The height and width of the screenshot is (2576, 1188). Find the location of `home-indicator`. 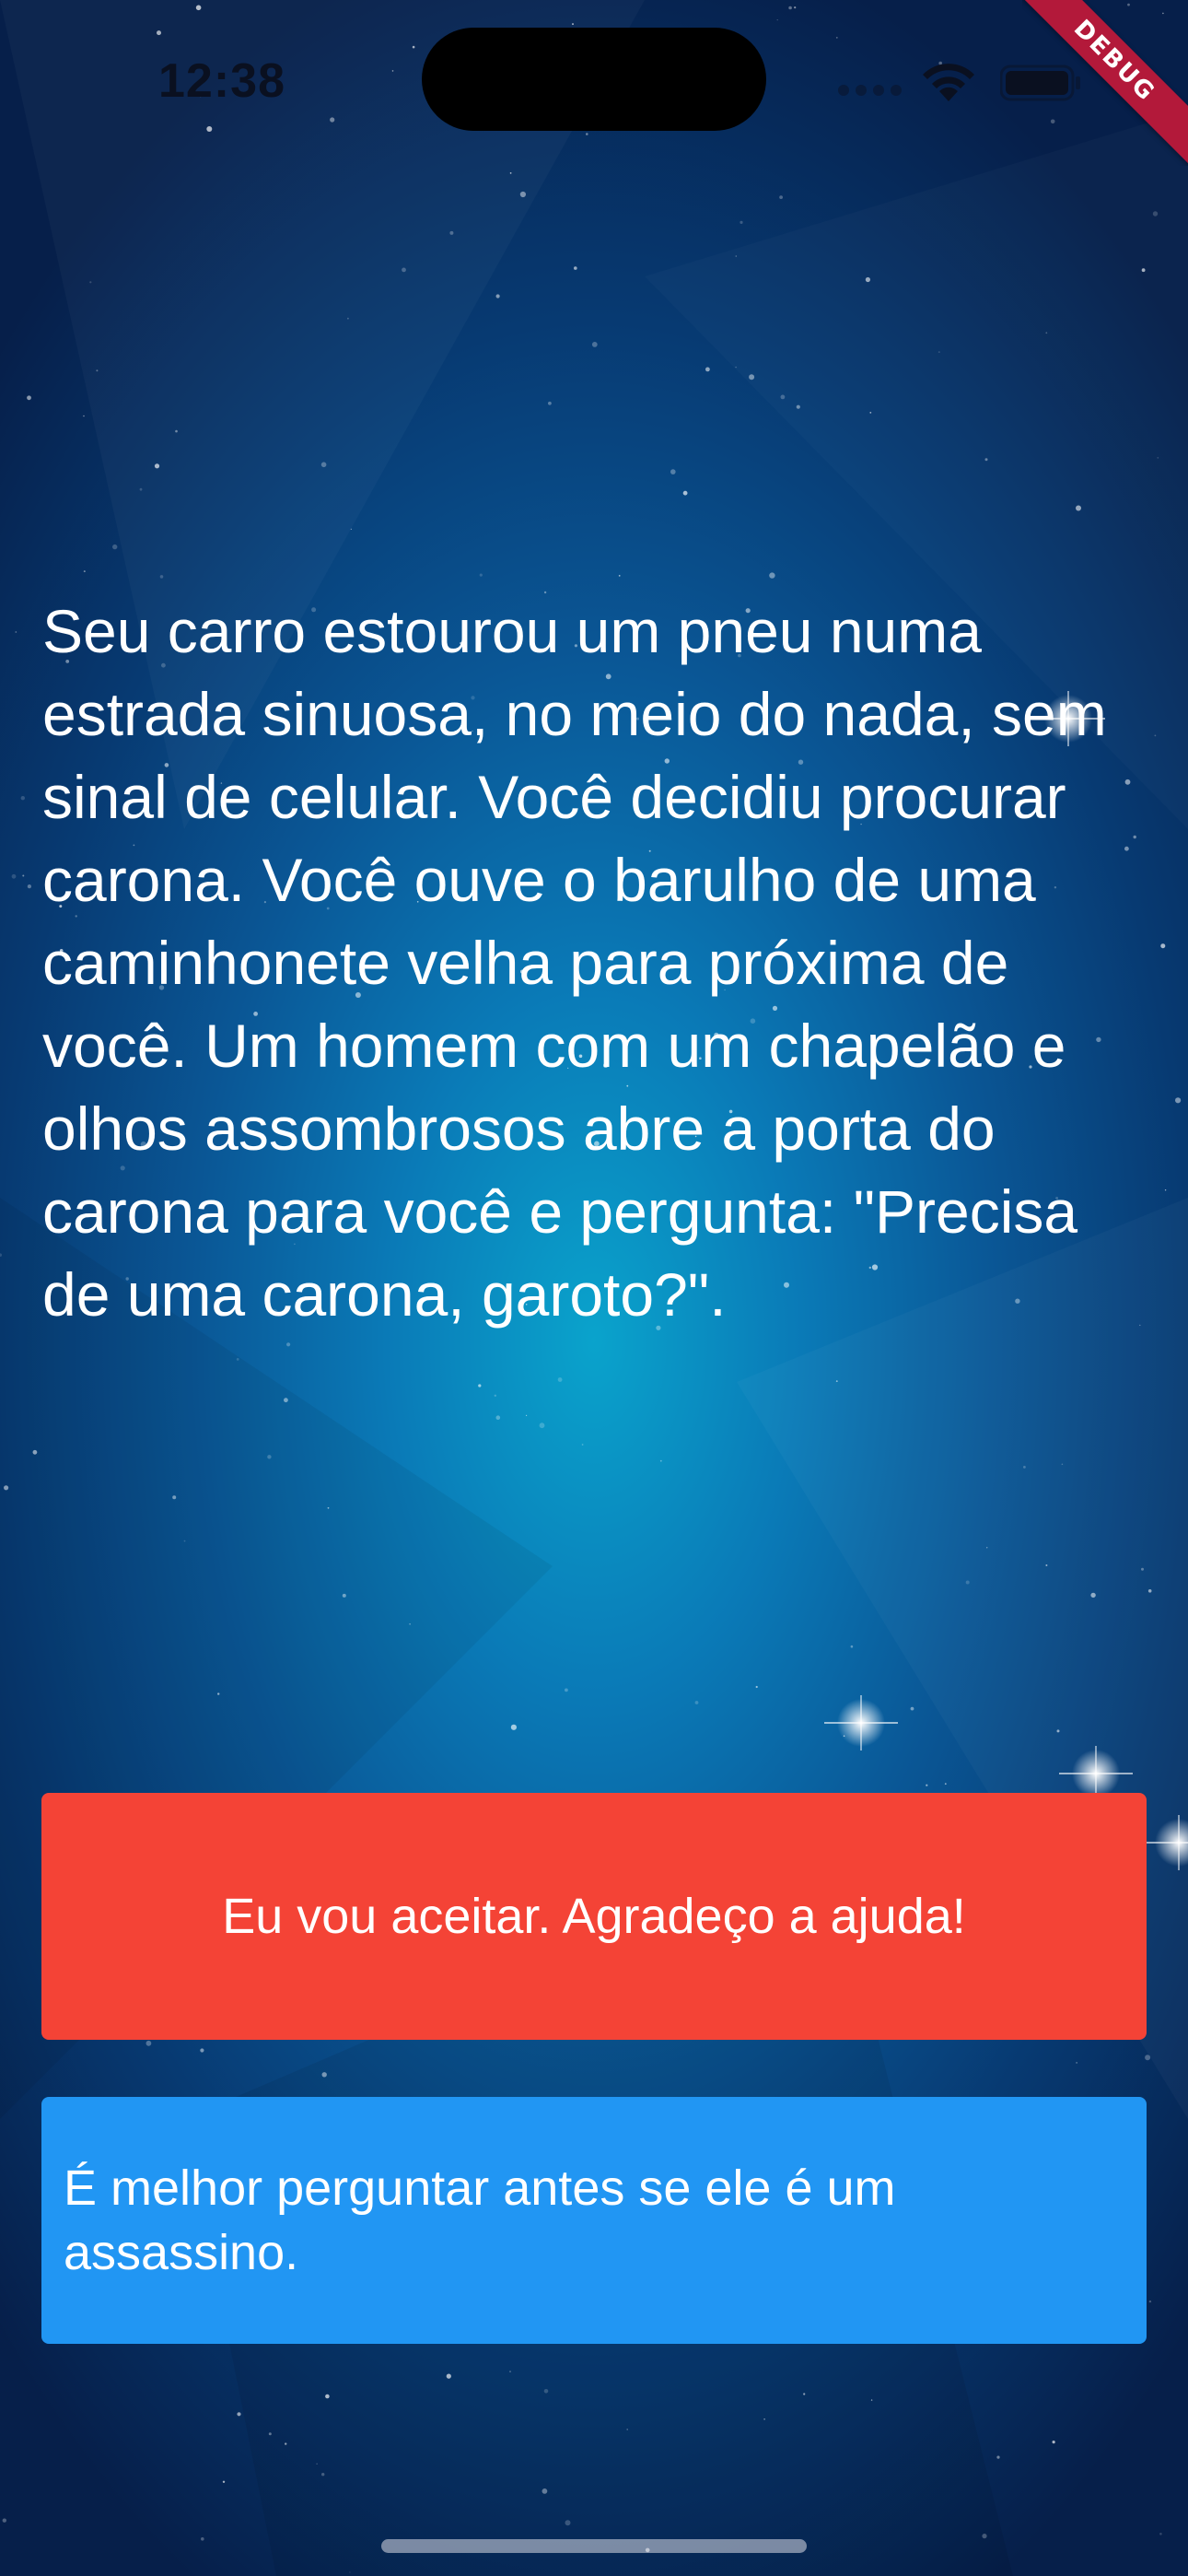

home-indicator is located at coordinates (594, 2546).